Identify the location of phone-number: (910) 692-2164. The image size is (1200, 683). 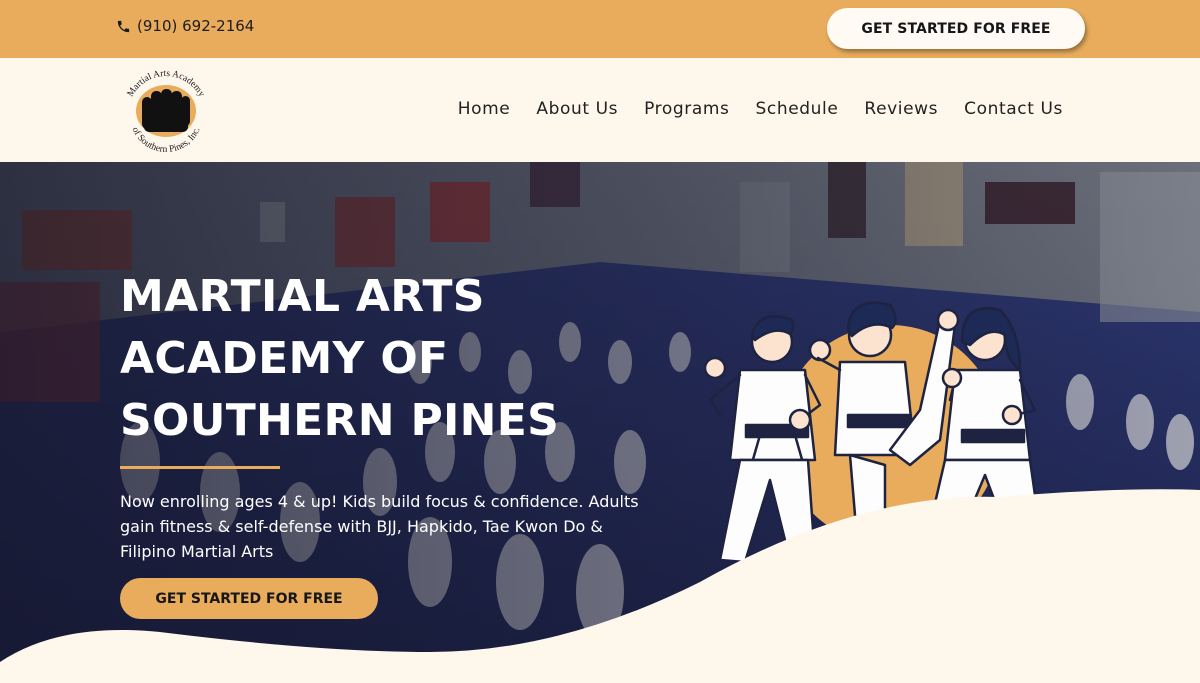
(185, 26).